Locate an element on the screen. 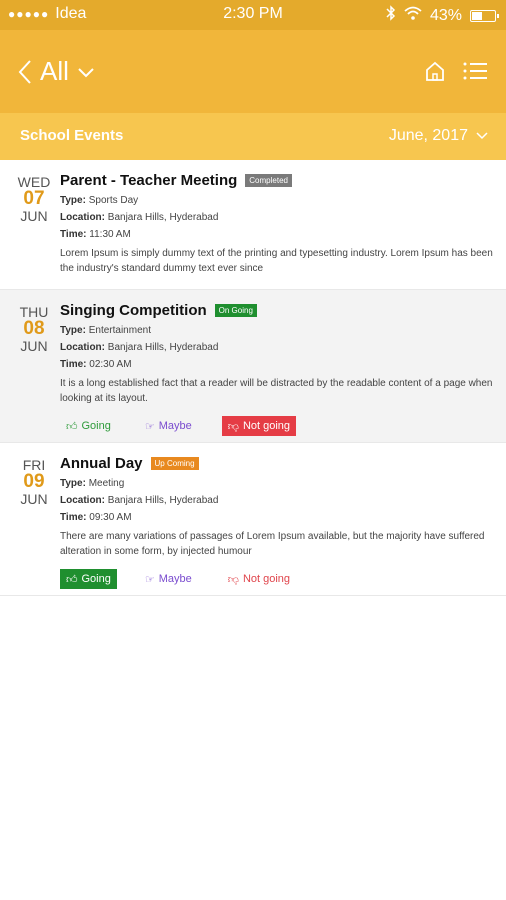 The height and width of the screenshot is (900, 506). event-day: 09 is located at coordinates (34, 481).